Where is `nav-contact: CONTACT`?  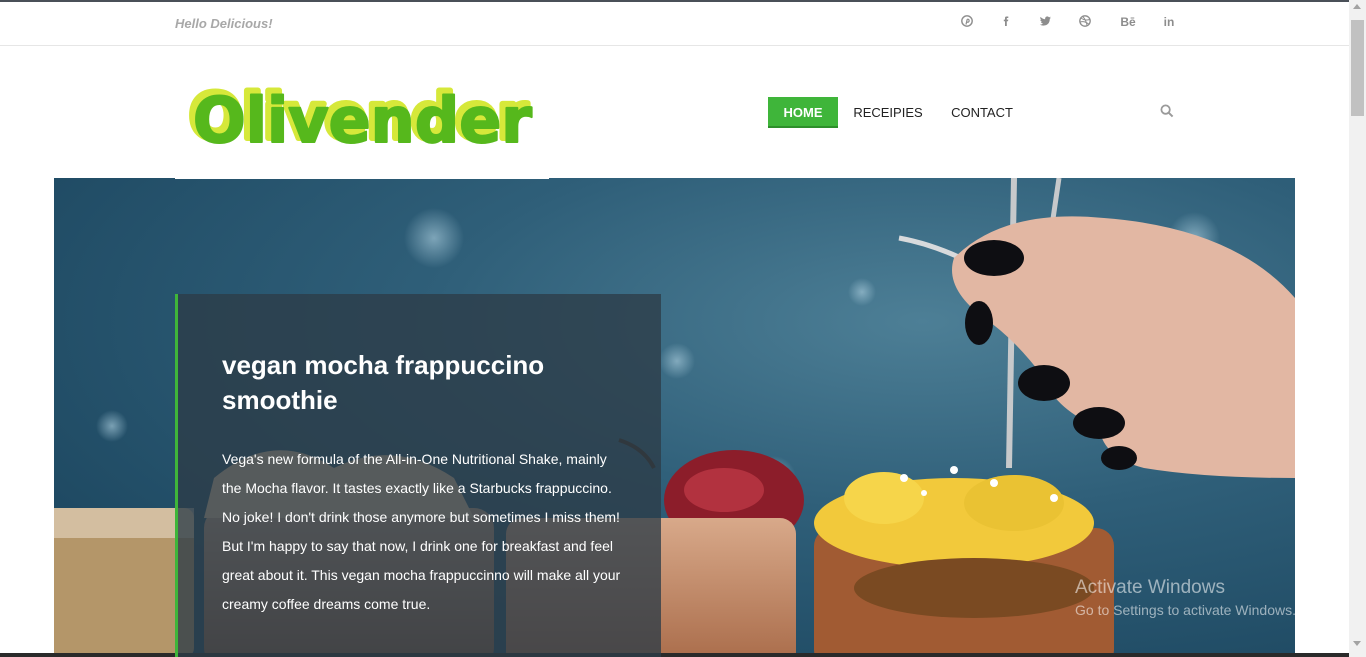 nav-contact: CONTACT is located at coordinates (982, 112).